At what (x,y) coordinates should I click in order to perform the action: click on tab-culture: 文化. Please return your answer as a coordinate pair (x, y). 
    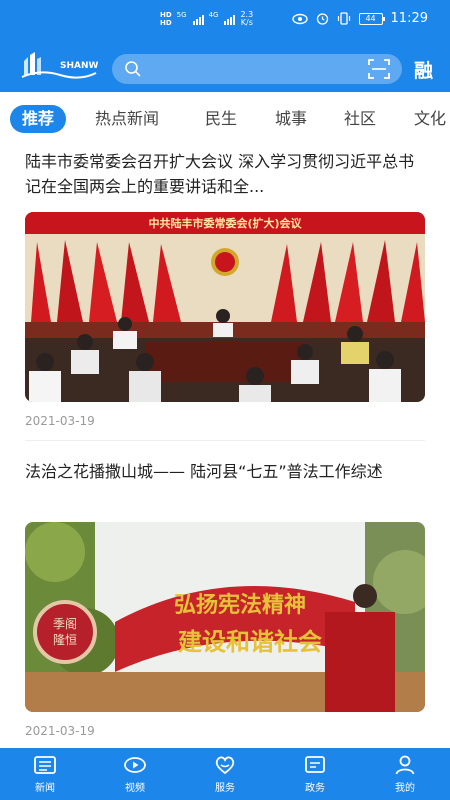
    Looking at the image, I should click on (430, 119).